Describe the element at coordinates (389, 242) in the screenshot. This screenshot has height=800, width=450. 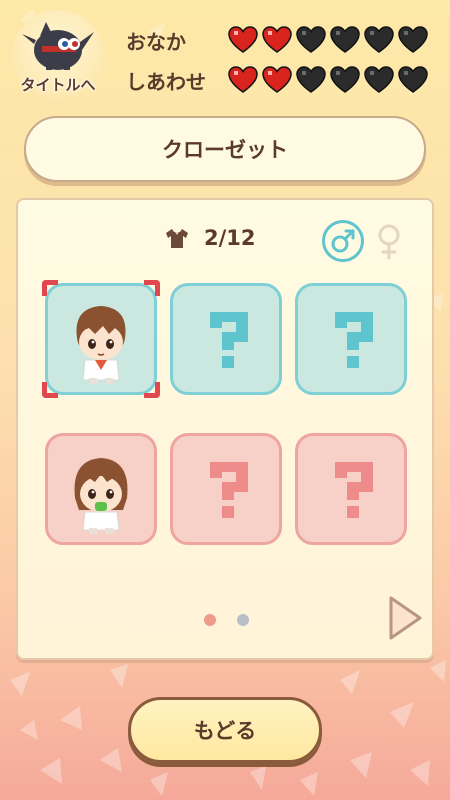
I see `female-toggle` at that location.